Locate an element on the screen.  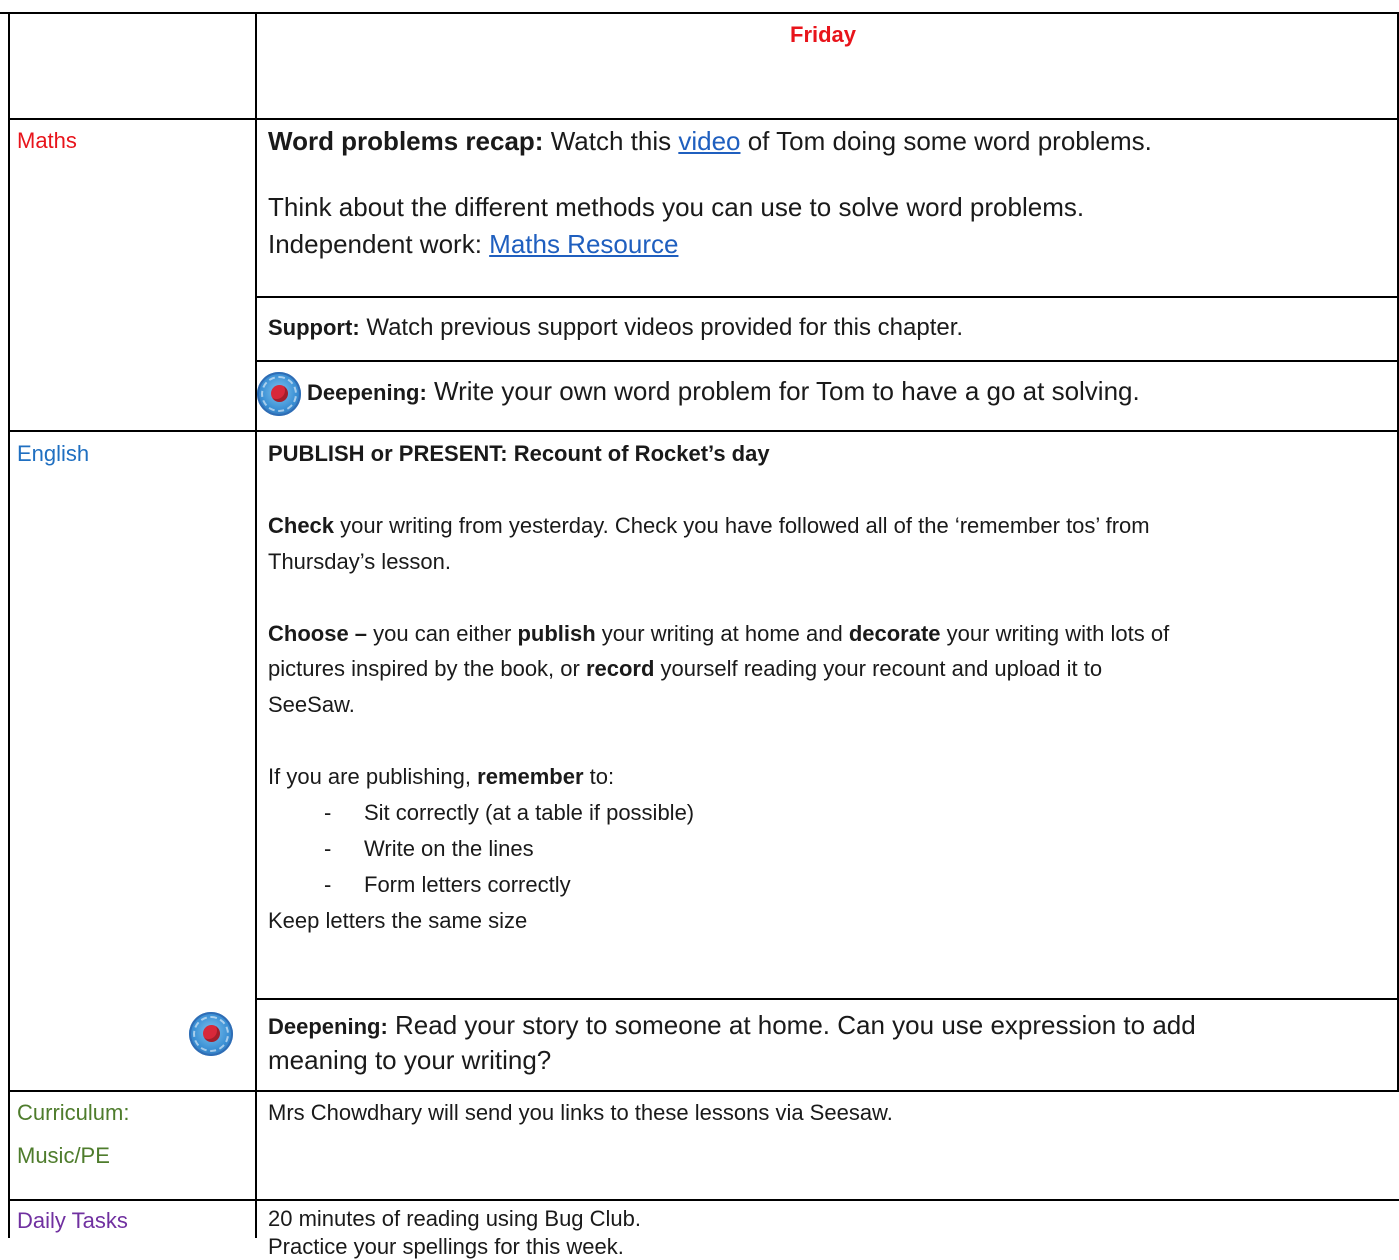
english-choose-bold: Choose – is located at coordinates (318, 633).